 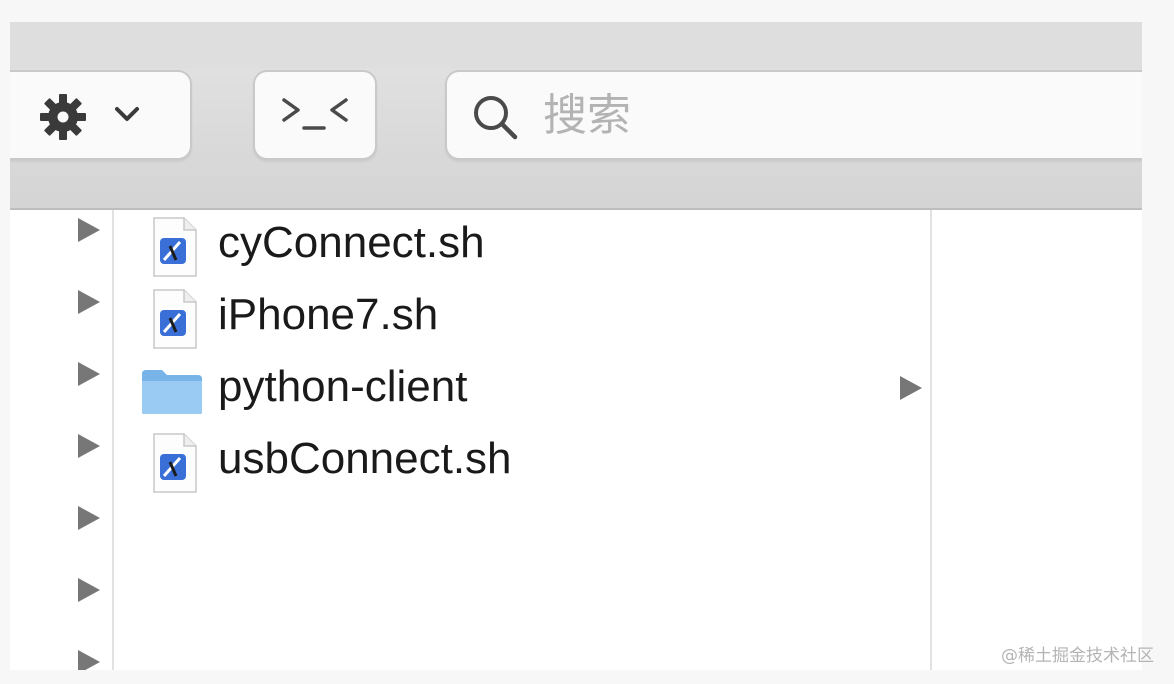 I want to click on file-name: iPhone7.sh, so click(x=328, y=314).